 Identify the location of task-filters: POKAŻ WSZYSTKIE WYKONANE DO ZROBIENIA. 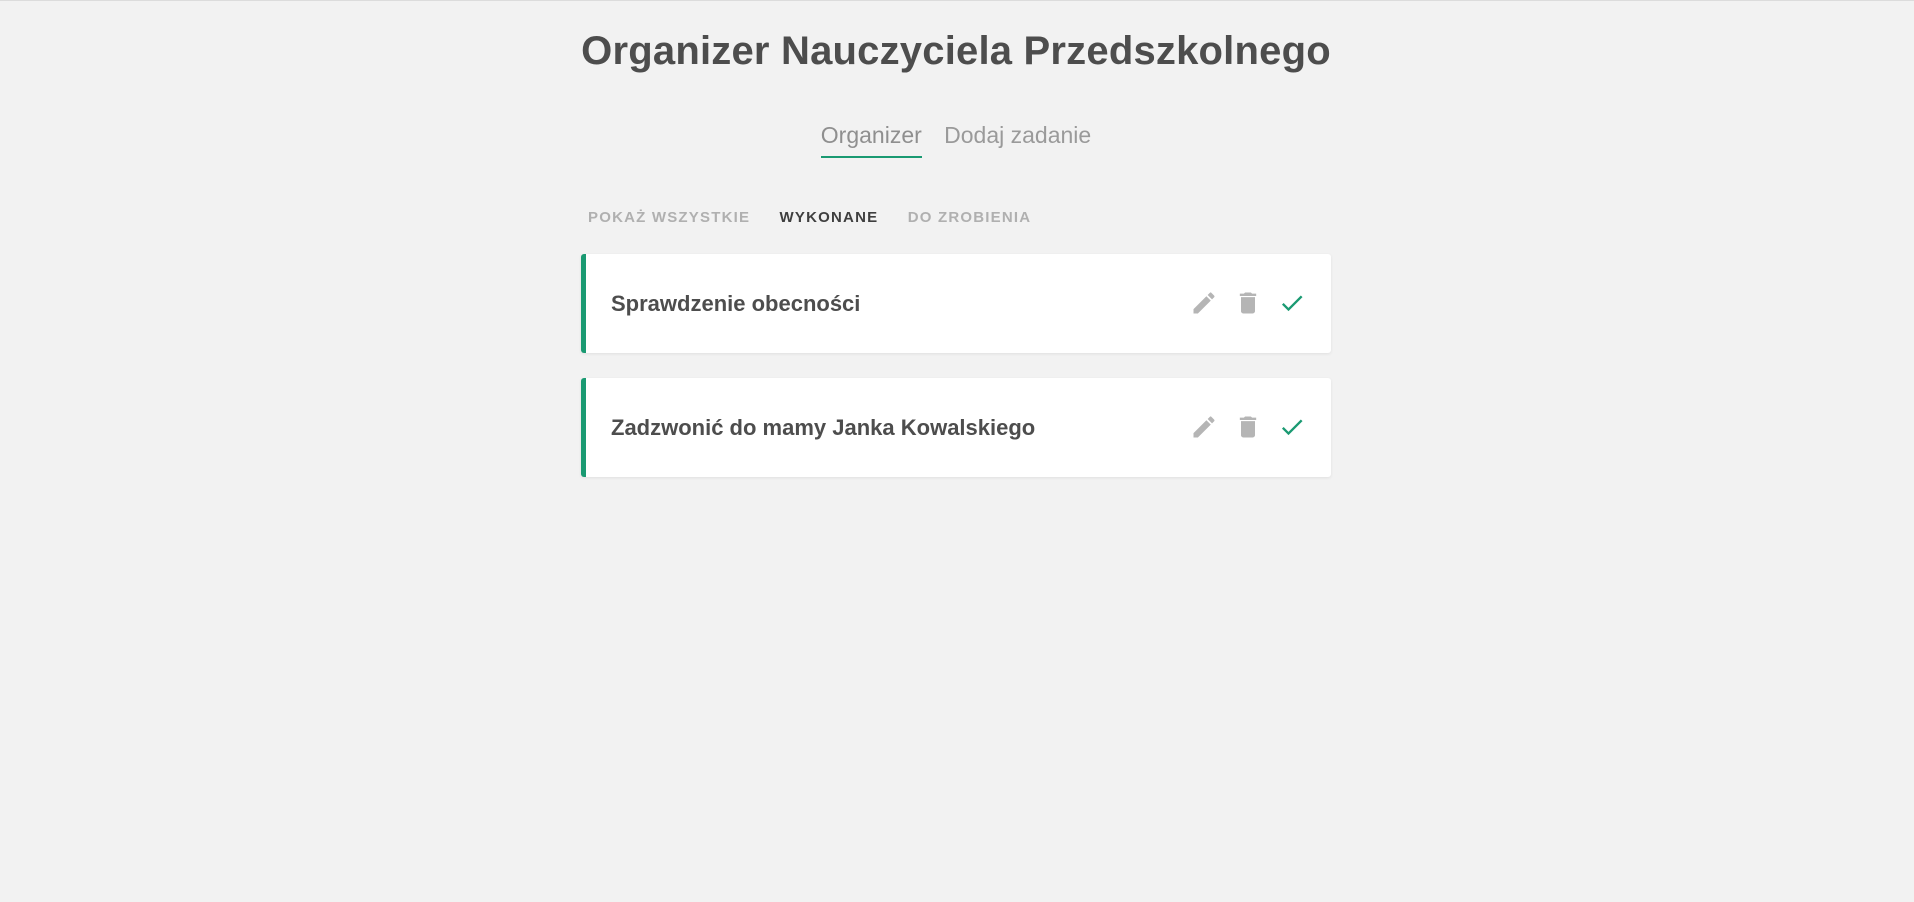
(821, 218).